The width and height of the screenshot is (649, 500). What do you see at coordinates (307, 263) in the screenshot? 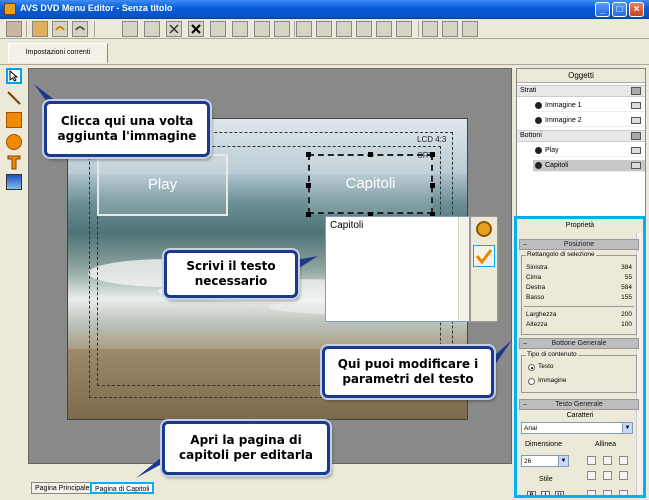
I see `arrow-to-editor` at bounding box center [307, 263].